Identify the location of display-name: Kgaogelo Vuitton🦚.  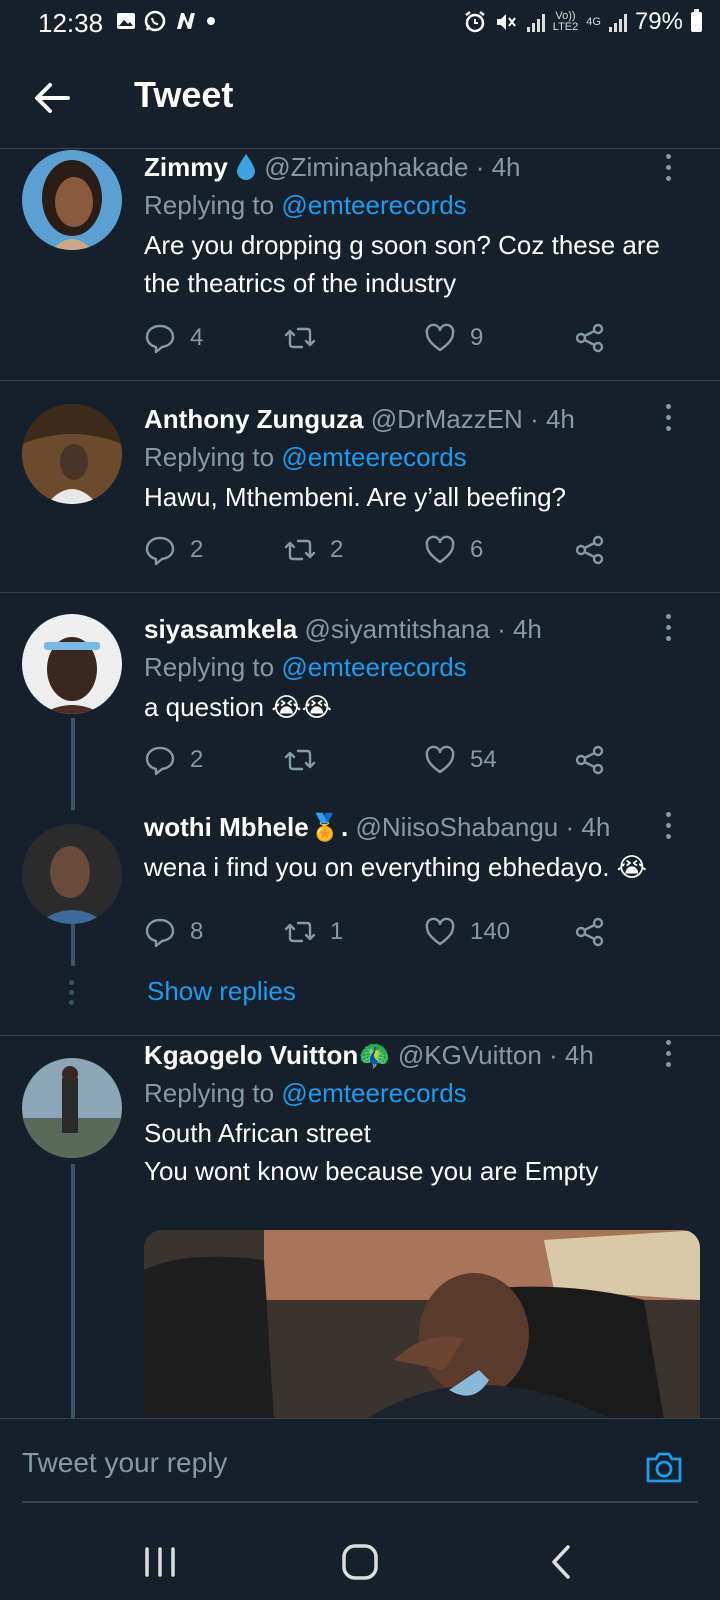
(267, 1055).